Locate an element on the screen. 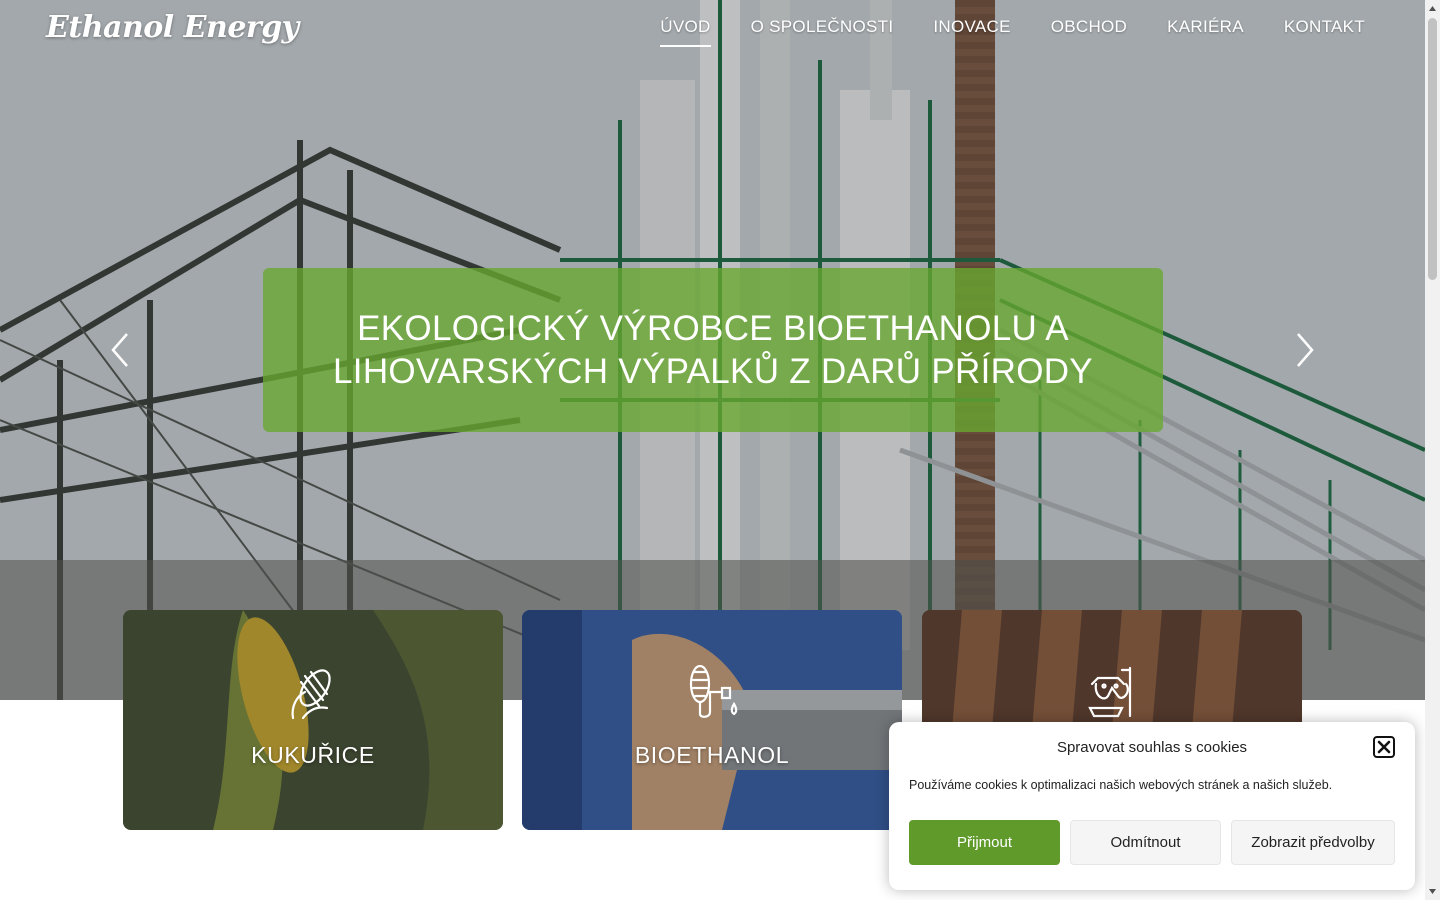  close-icon is located at coordinates (1384, 747).